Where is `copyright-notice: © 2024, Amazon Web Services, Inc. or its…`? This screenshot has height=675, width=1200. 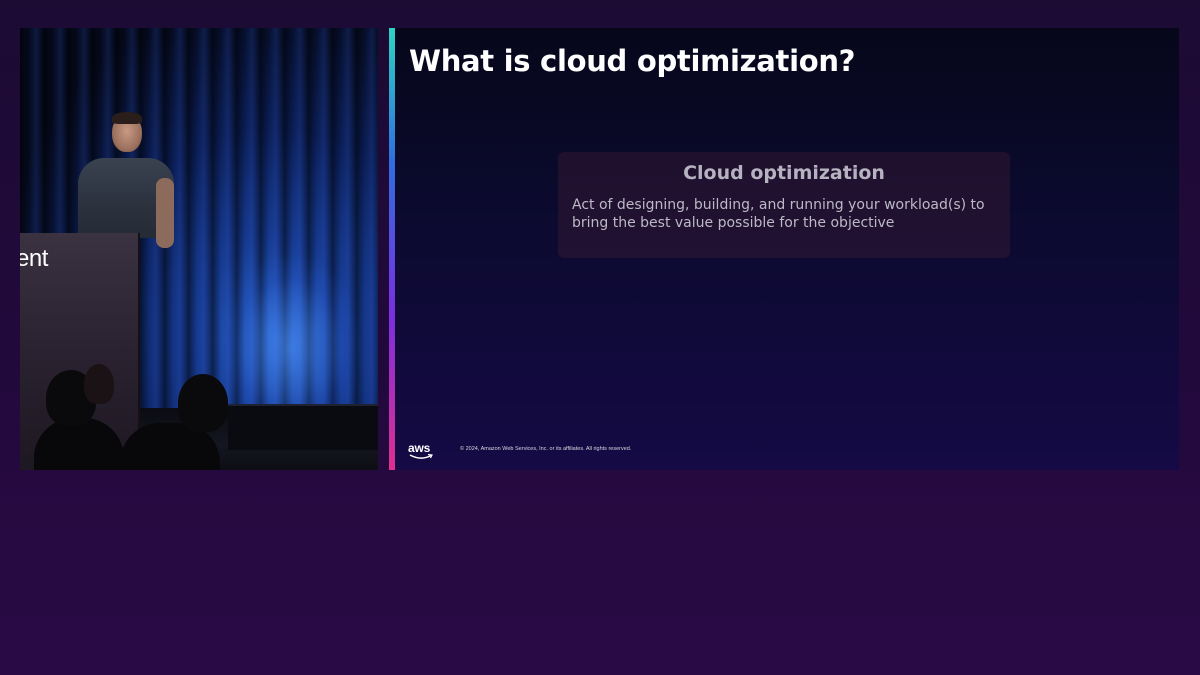 copyright-notice: © 2024, Amazon Web Services, Inc. or its… is located at coordinates (546, 449).